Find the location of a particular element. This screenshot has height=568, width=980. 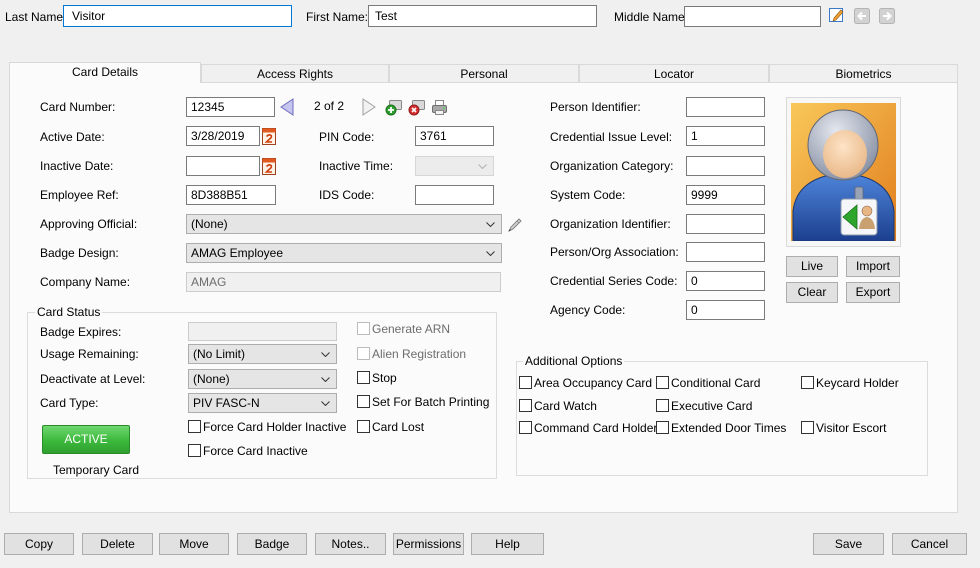

active-date-label: Active Date: is located at coordinates (72, 137).